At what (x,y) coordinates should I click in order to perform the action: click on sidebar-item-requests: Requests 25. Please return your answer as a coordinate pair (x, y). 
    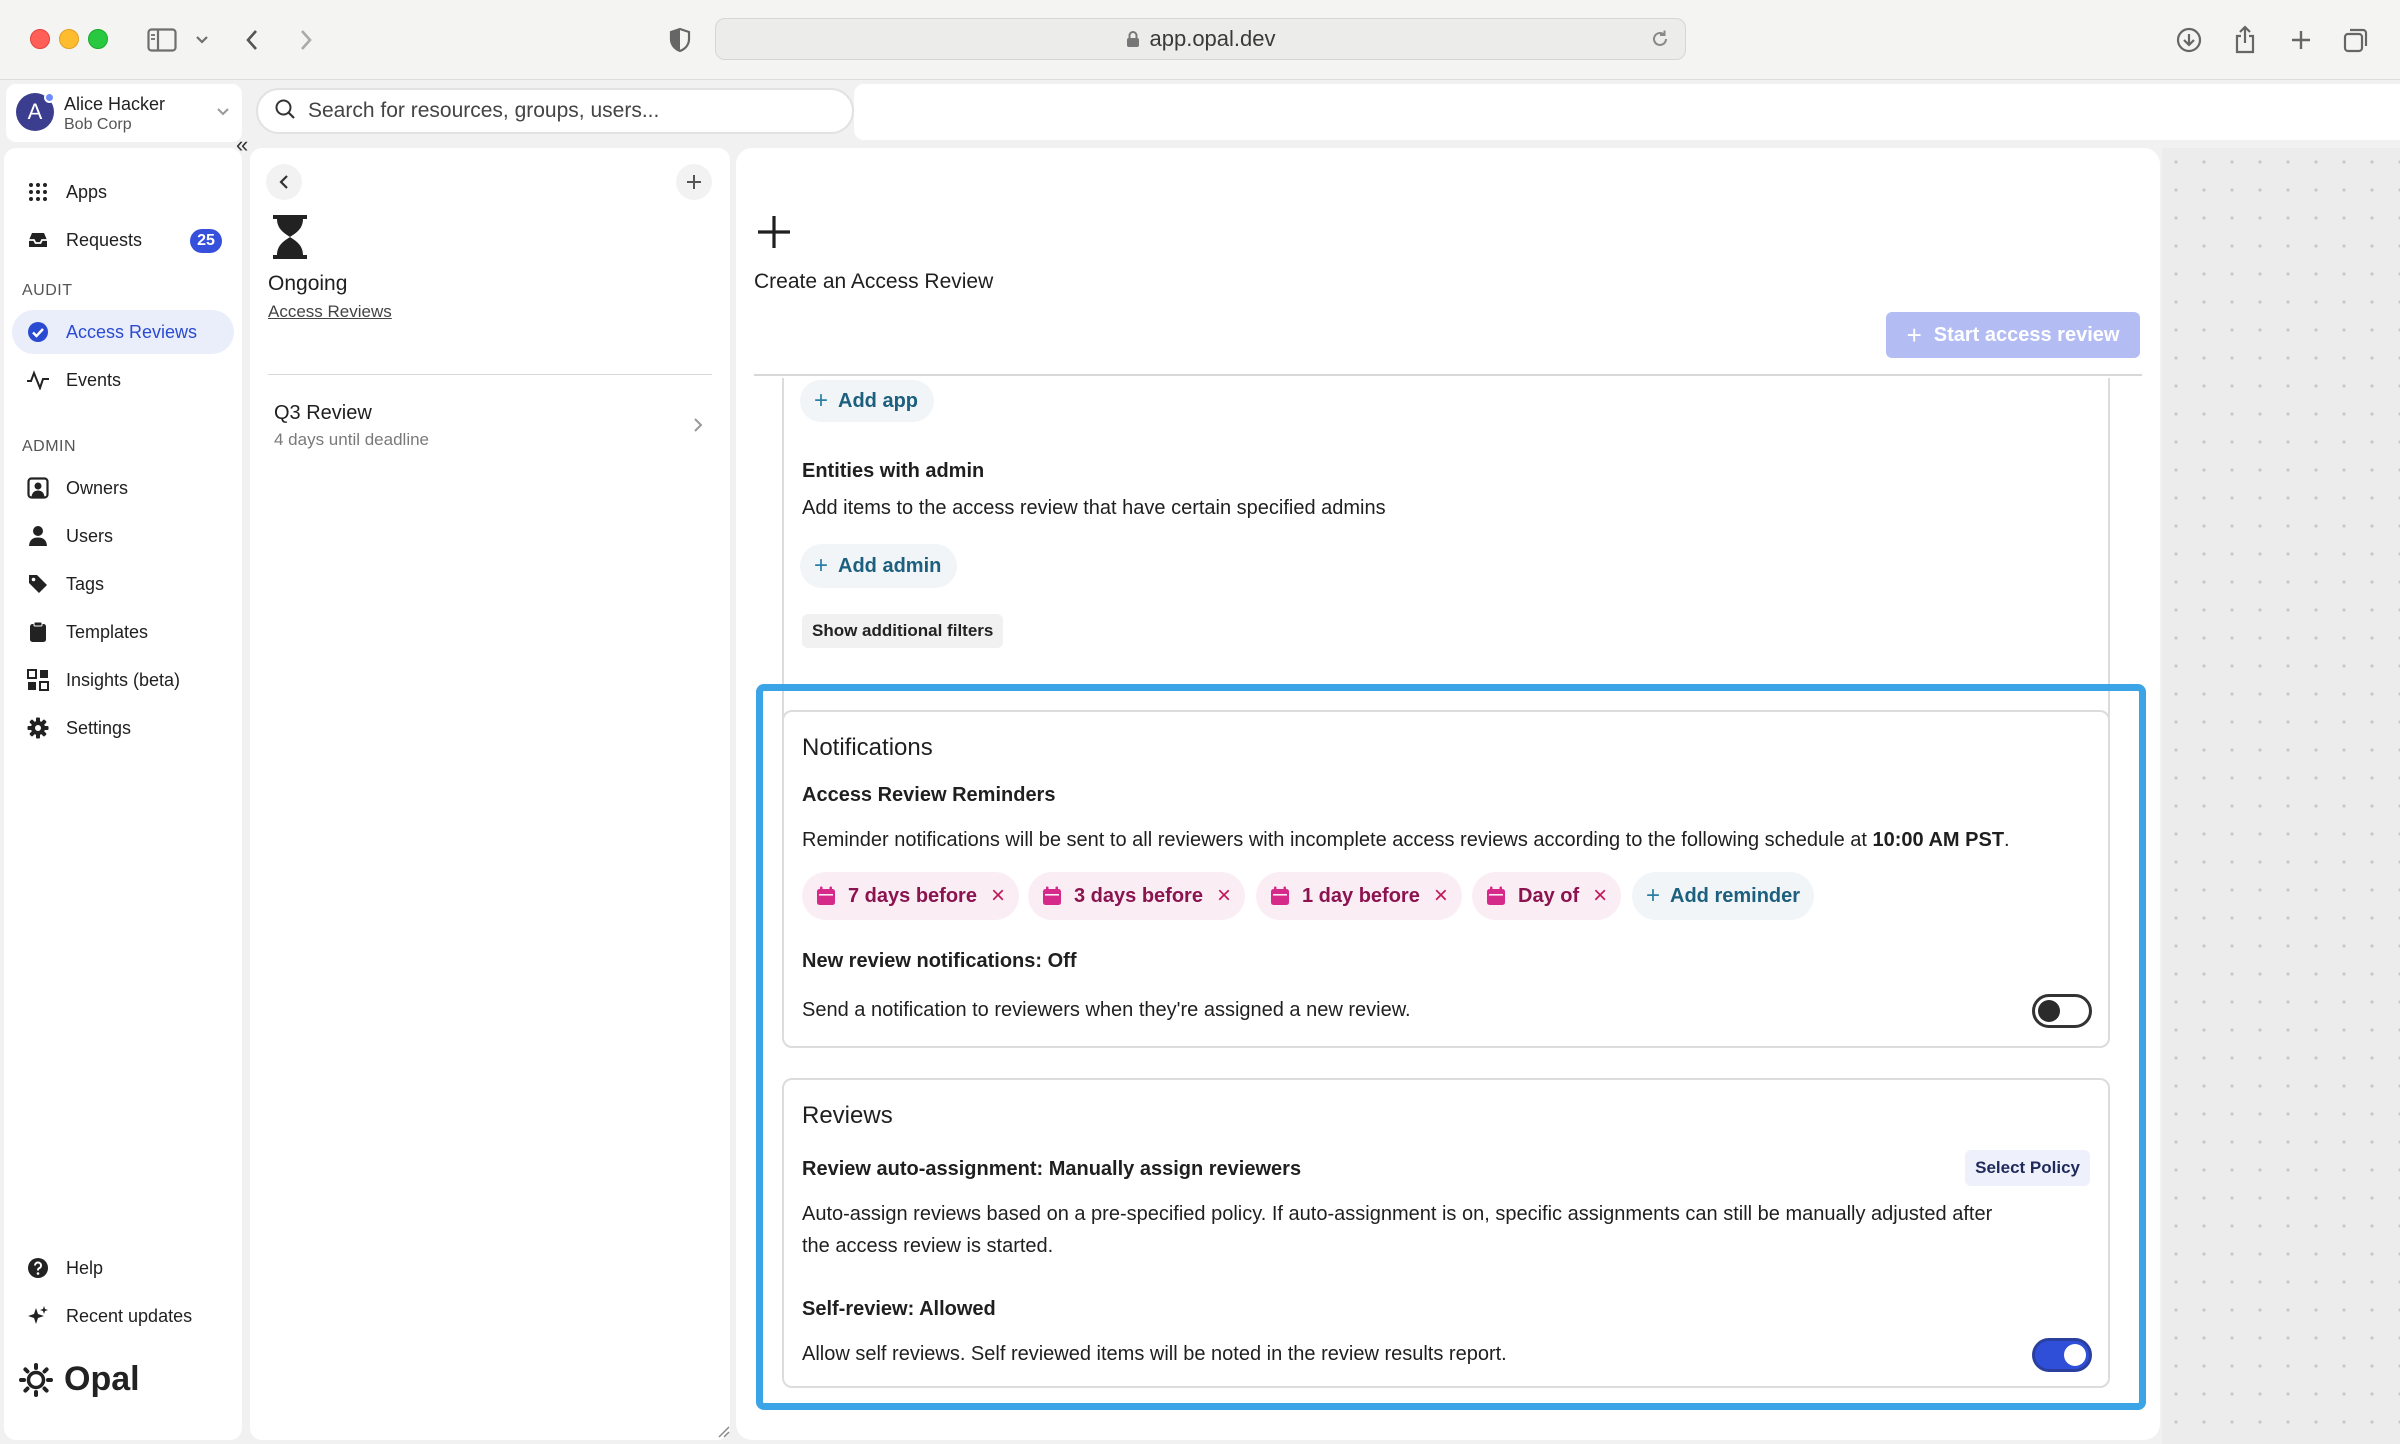
    Looking at the image, I should click on (123, 240).